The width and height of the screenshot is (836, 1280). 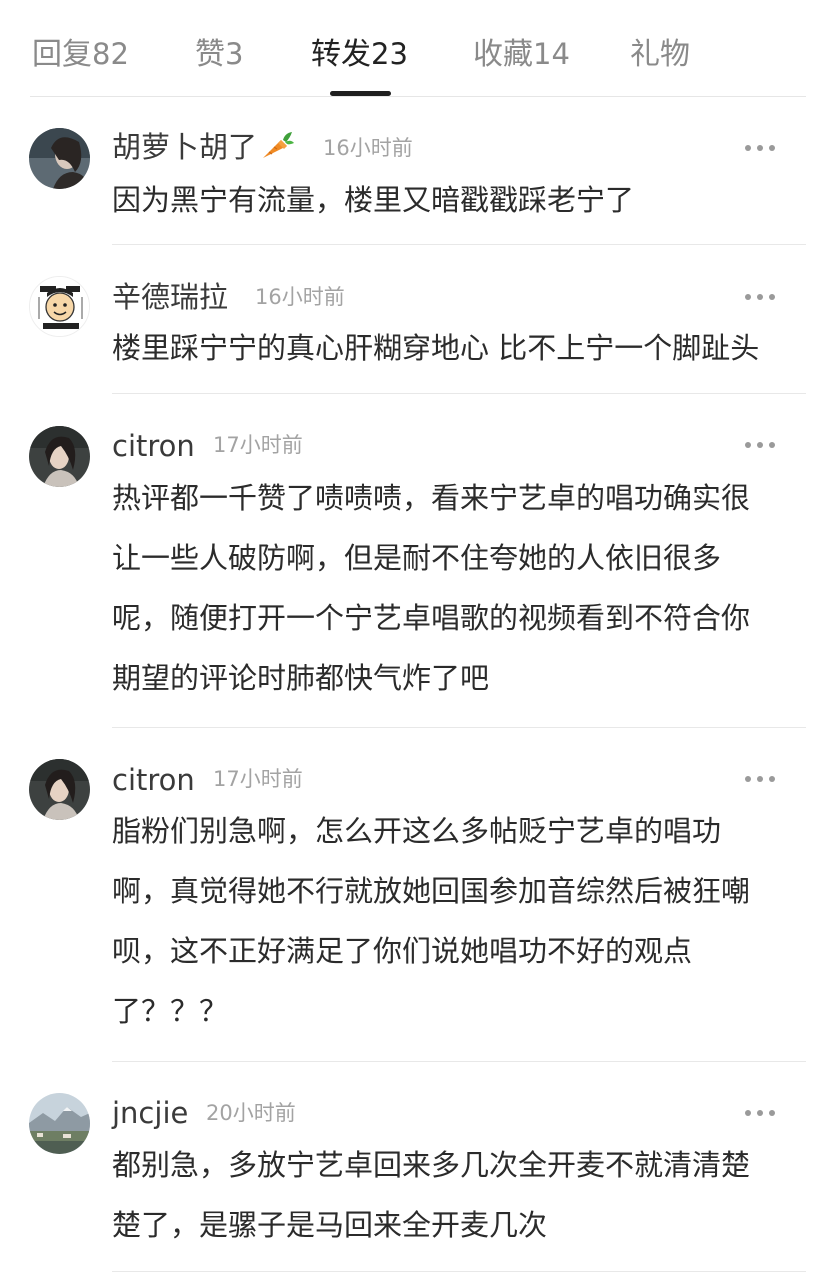 I want to click on tab-label: 转发, so click(x=341, y=54).